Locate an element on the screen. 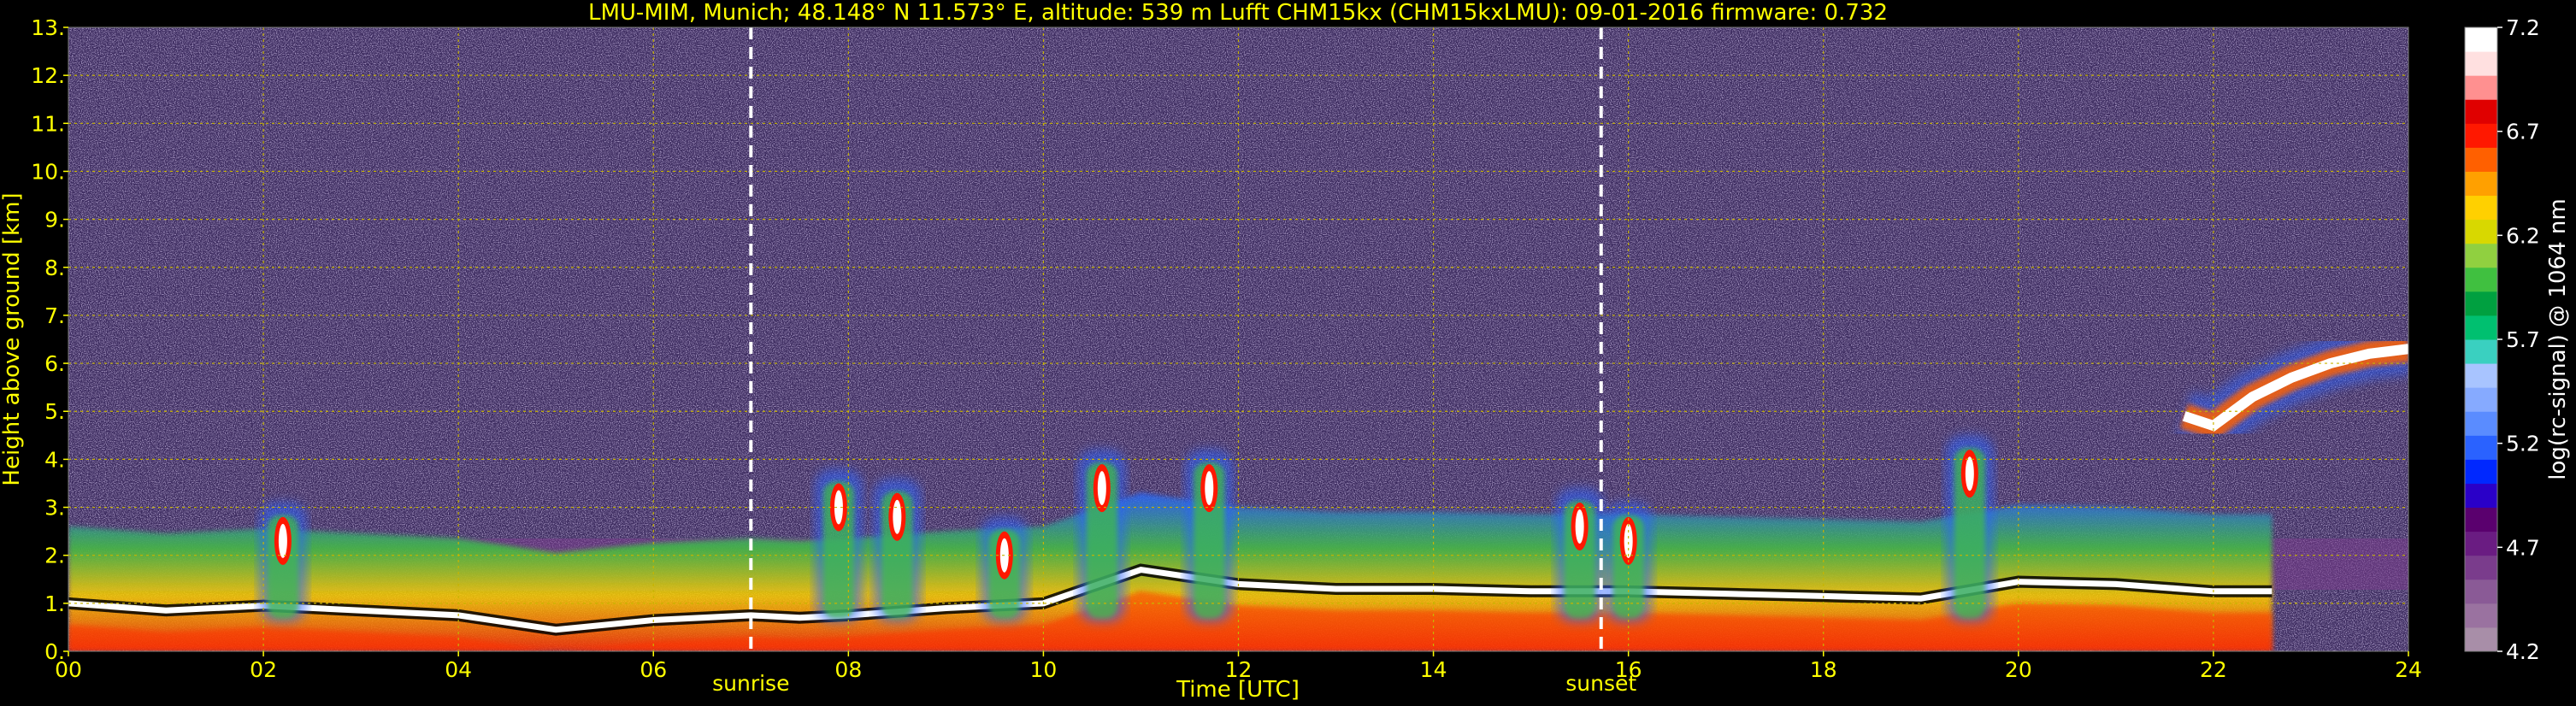 The image size is (2576, 706). colorbar-tick-label: 7.2 is located at coordinates (2523, 27).